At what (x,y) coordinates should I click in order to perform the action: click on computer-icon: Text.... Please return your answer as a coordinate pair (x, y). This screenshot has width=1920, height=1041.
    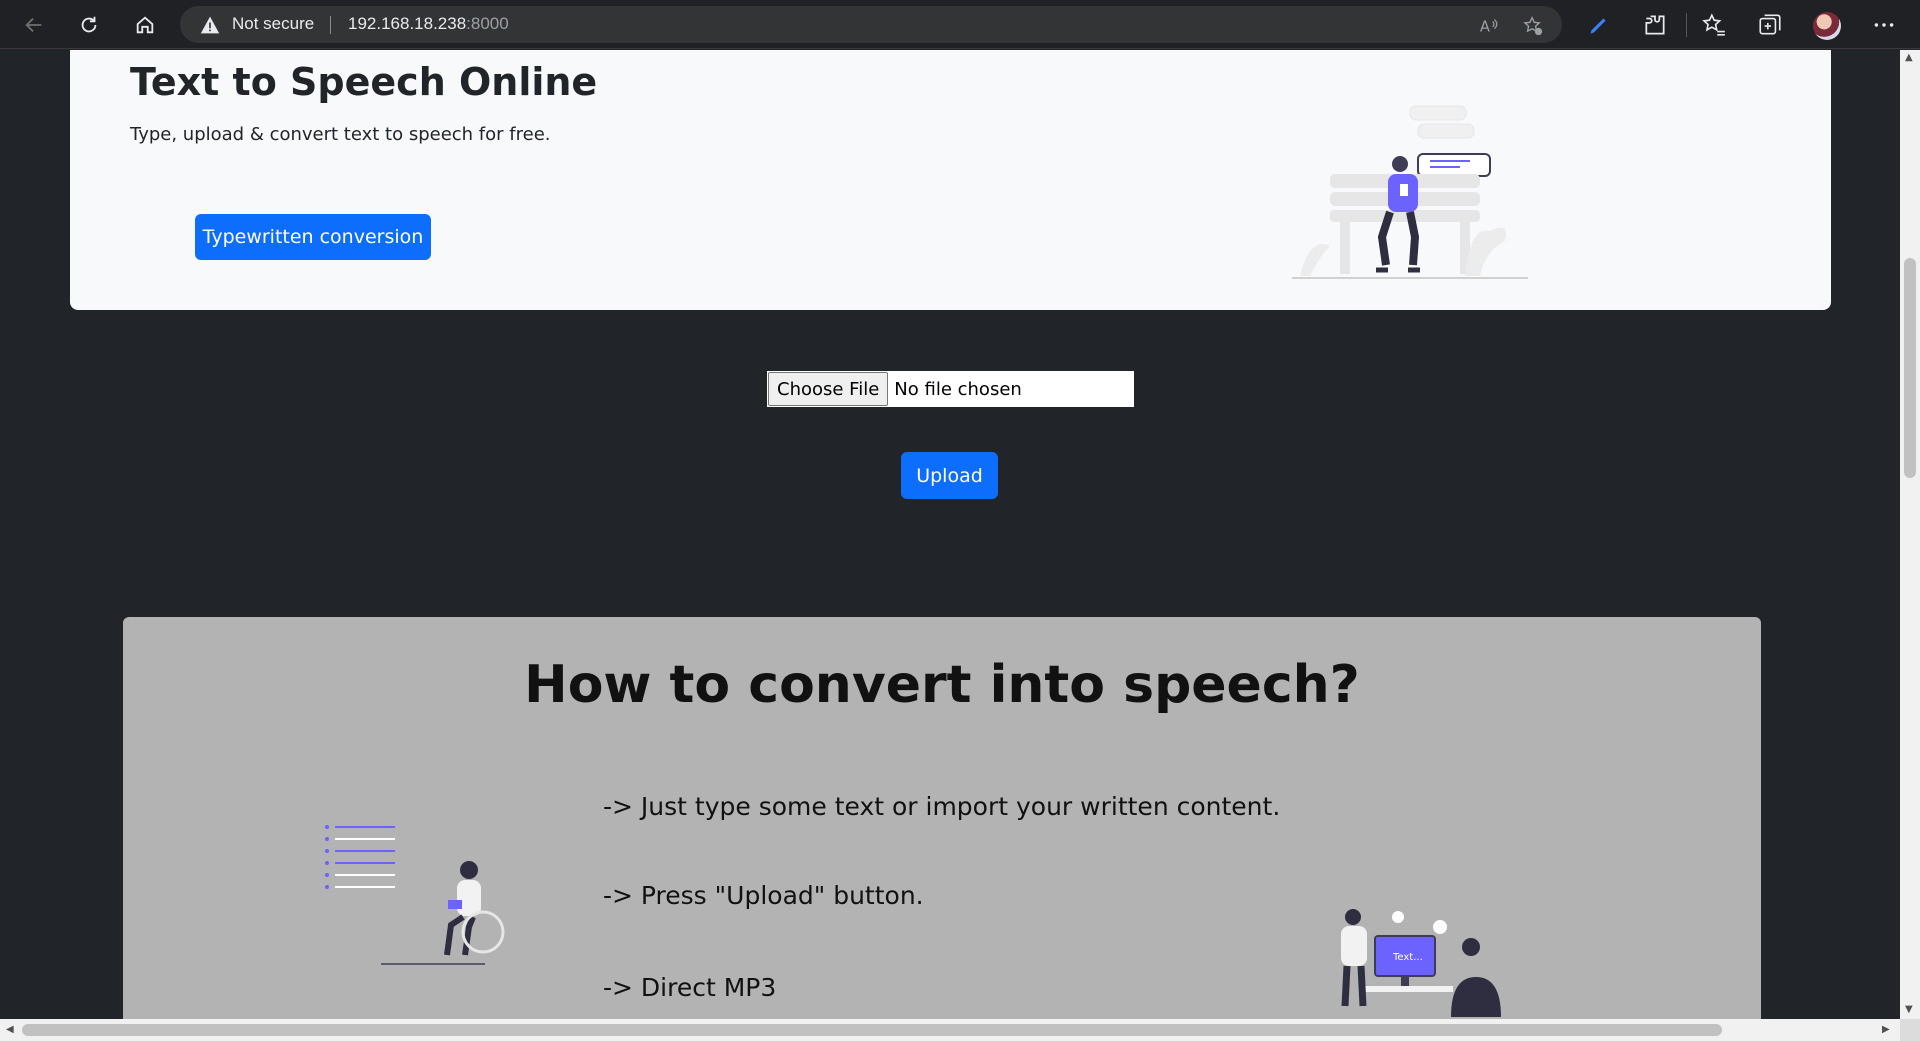
    Looking at the image, I should click on (1408, 951).